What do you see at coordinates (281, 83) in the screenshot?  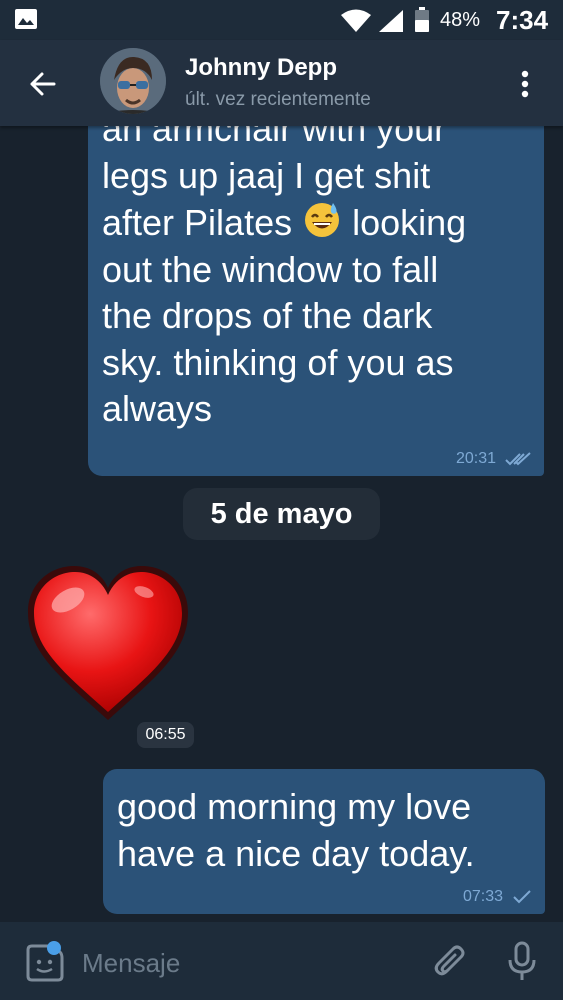 I see `chat-header: Johnny Depp últ. vez recientemente` at bounding box center [281, 83].